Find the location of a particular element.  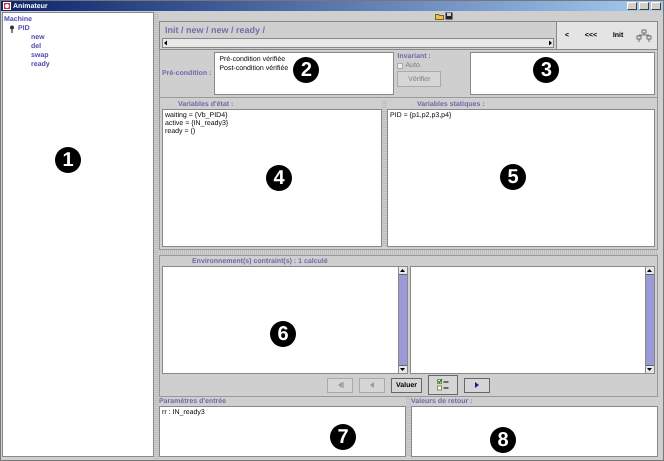

callout-number: 5 is located at coordinates (513, 177).